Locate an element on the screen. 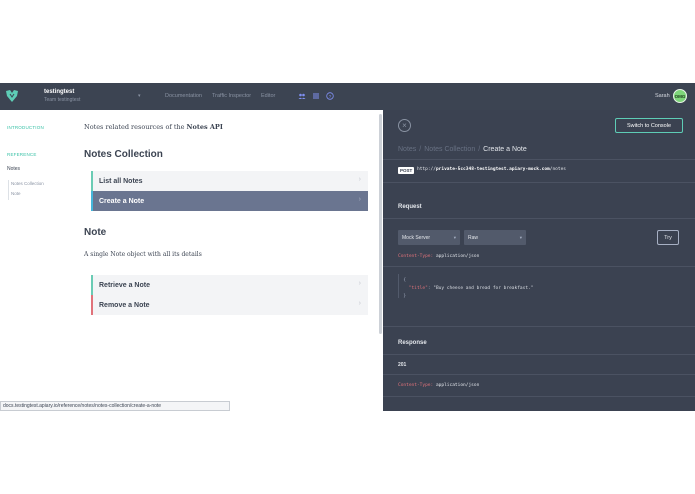 This screenshot has width=695, height=494. response-header: Content-Type: application/json is located at coordinates (438, 385).